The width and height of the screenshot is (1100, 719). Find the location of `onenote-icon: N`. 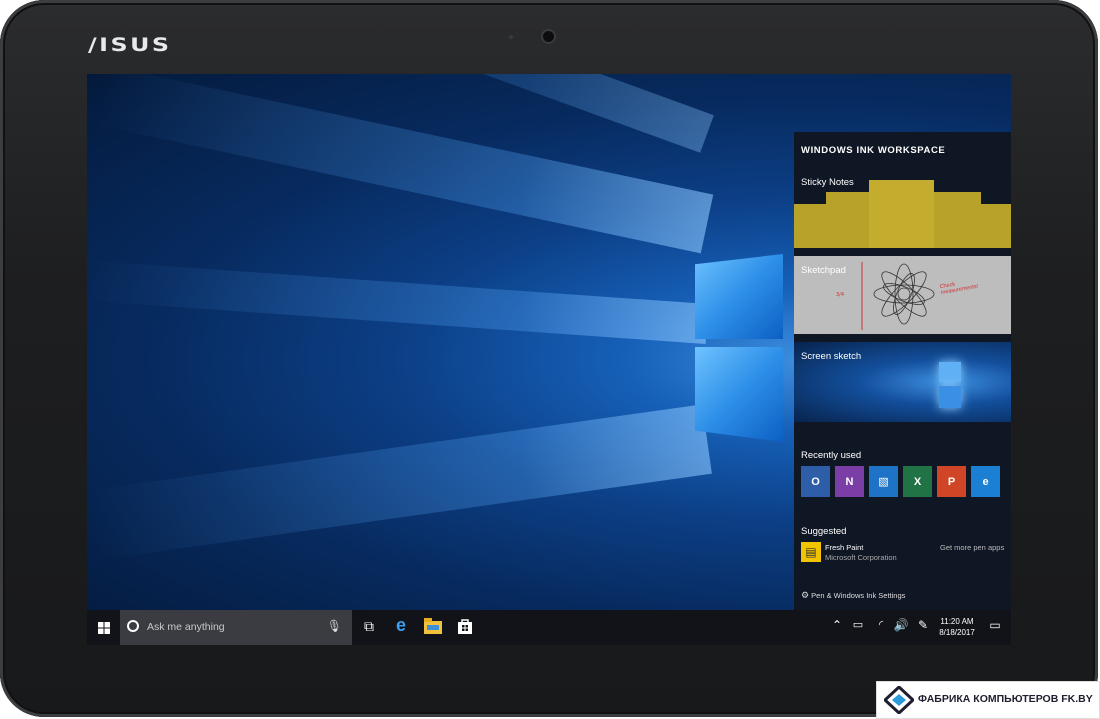

onenote-icon: N is located at coordinates (849, 481).